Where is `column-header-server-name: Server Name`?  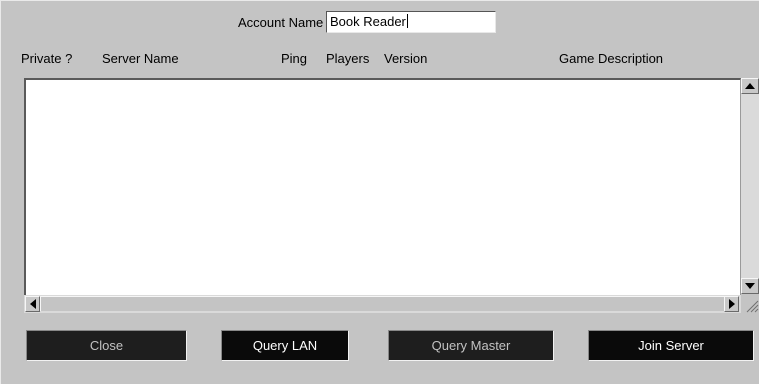
column-header-server-name: Server Name is located at coordinates (140, 58).